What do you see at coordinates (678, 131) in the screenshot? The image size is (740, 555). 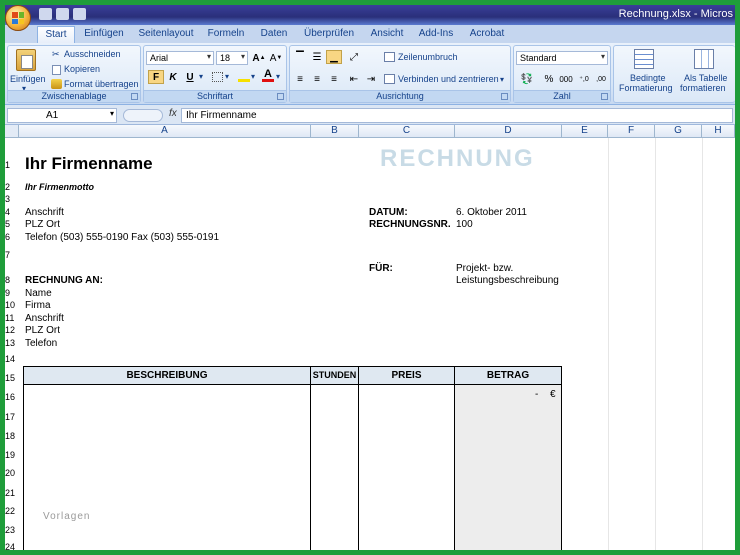 I see `column-header-g: G` at bounding box center [678, 131].